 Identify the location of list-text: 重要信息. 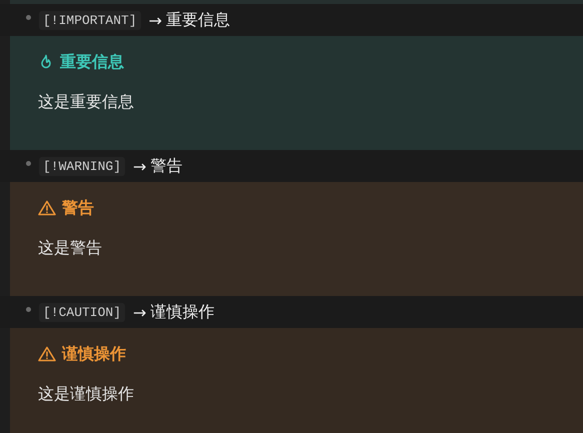
(198, 20).